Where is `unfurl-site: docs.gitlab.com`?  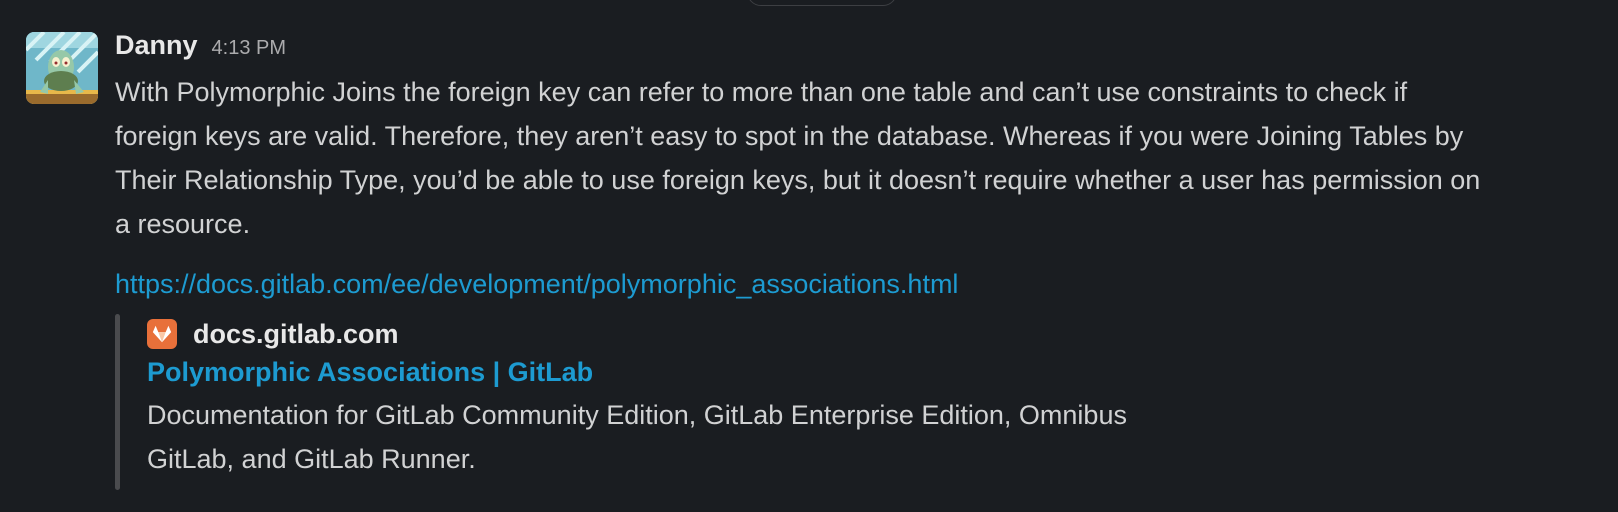
unfurl-site: docs.gitlab.com is located at coordinates (273, 334).